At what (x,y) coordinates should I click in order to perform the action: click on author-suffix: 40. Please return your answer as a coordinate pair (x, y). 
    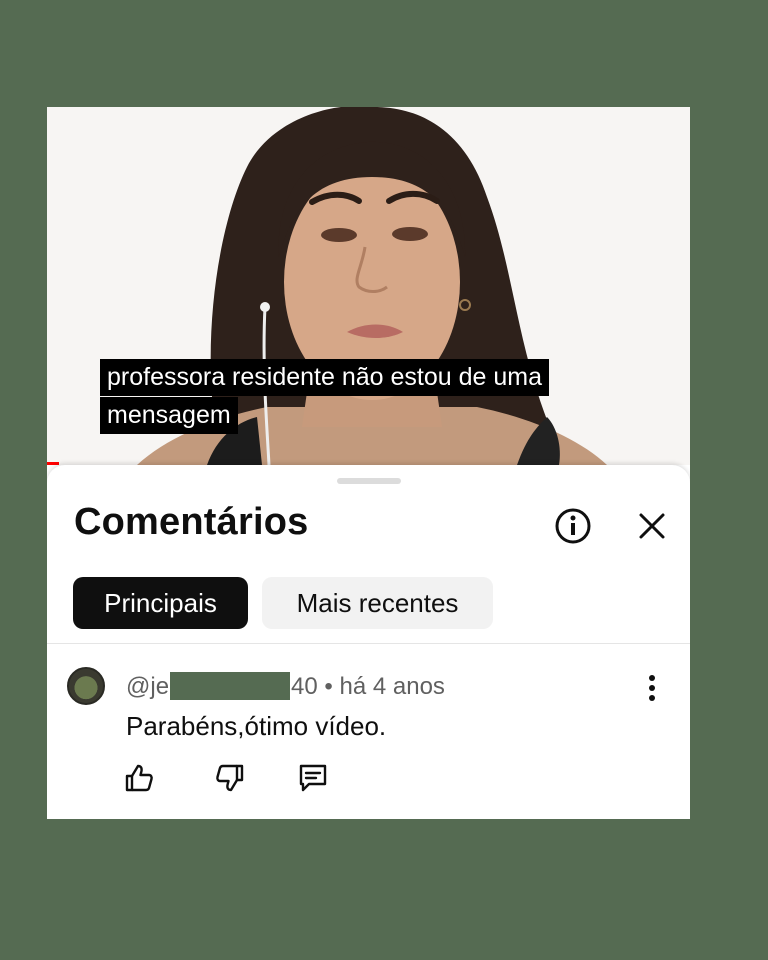
    Looking at the image, I should click on (304, 686).